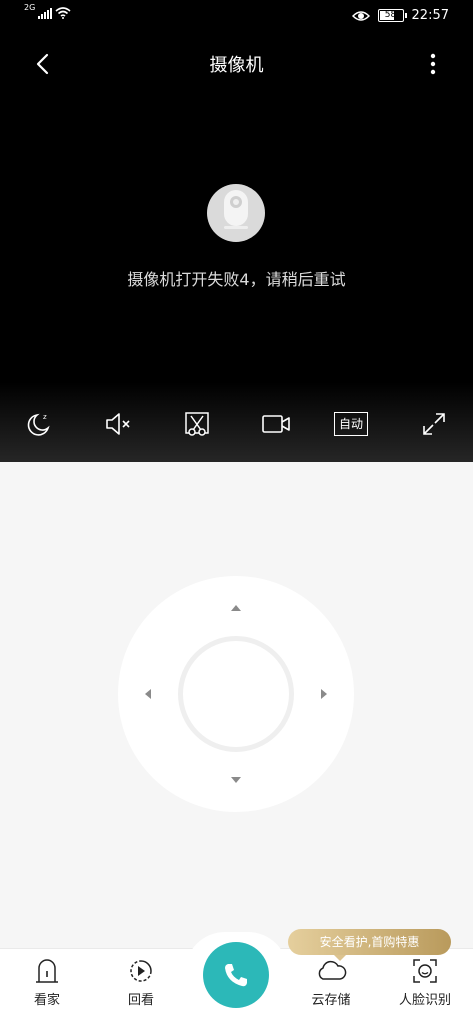 This screenshot has height=1024, width=473. I want to click on face-scan-icon, so click(425, 971).